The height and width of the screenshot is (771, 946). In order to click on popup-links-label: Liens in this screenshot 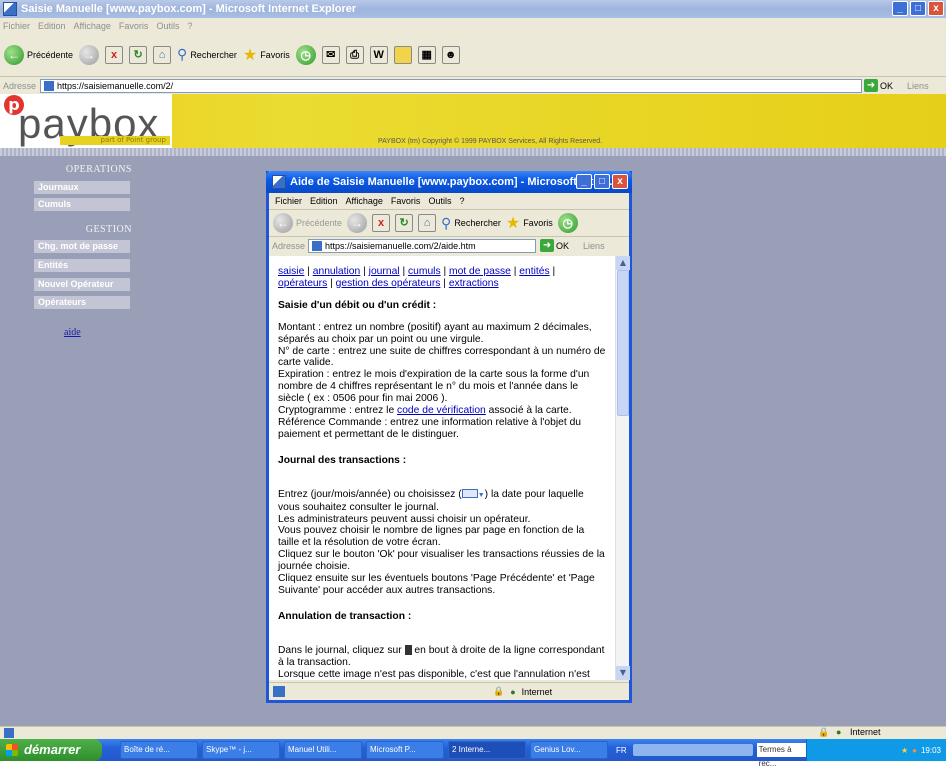, I will do `click(594, 246)`.